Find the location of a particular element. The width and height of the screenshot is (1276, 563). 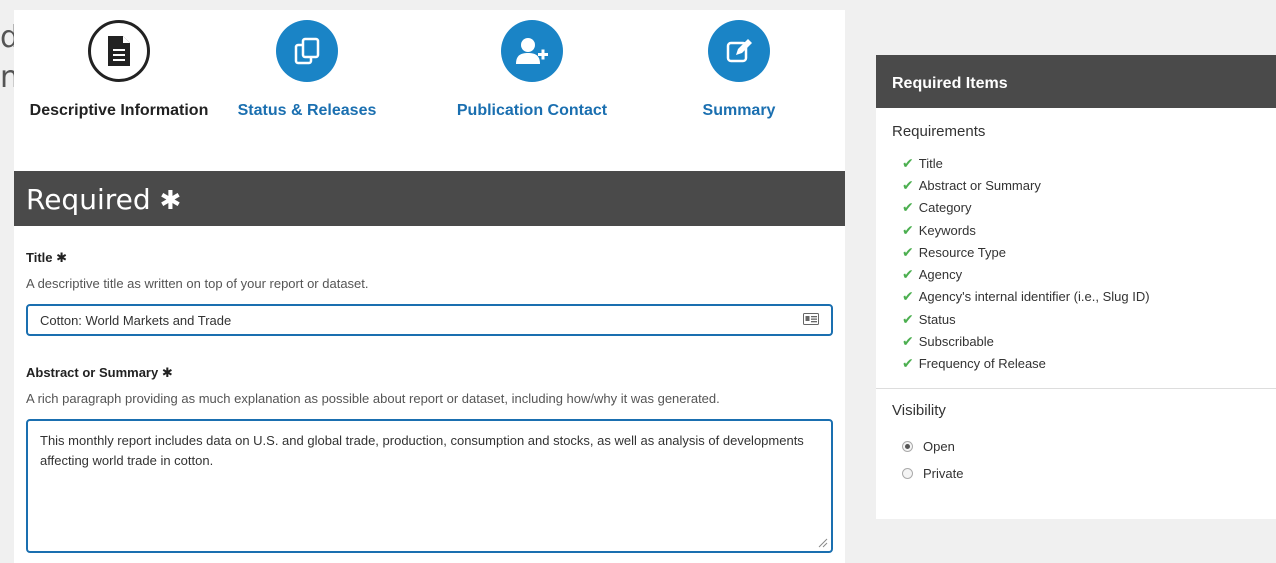

abstract-label: Abstract or Summary ✱ is located at coordinates (429, 373).